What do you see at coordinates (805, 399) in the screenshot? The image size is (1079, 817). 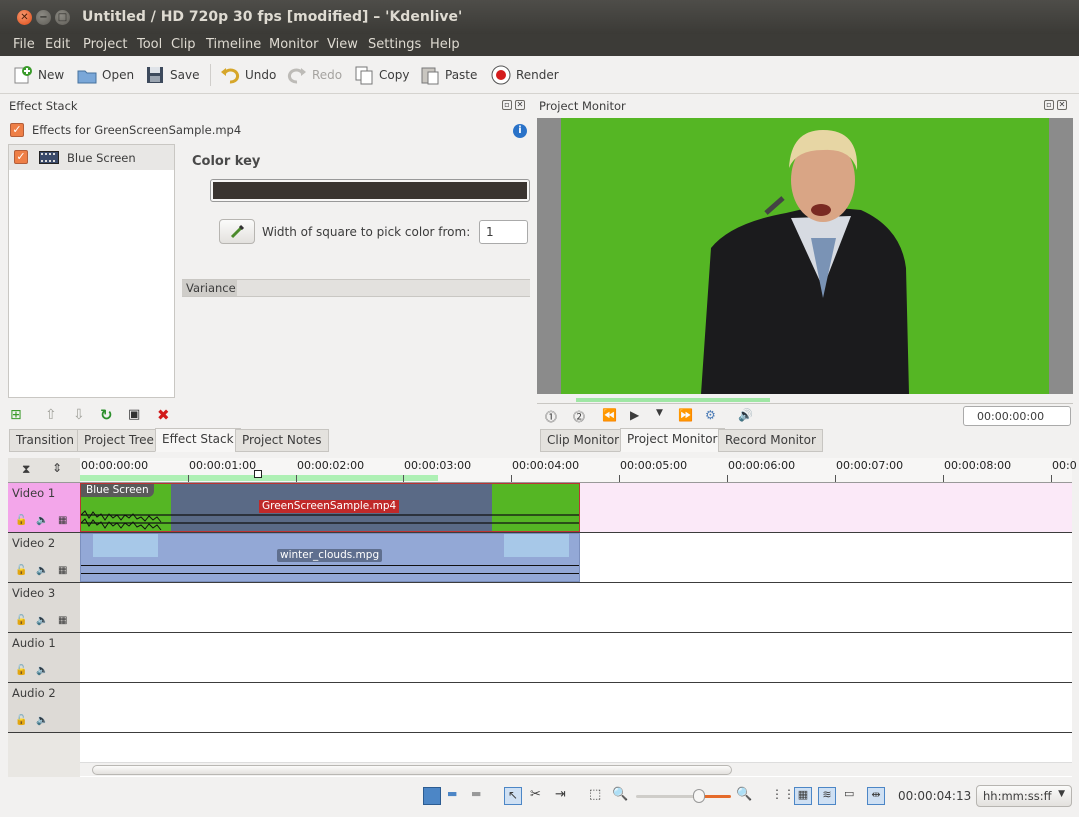 I see `monitor-ruler` at bounding box center [805, 399].